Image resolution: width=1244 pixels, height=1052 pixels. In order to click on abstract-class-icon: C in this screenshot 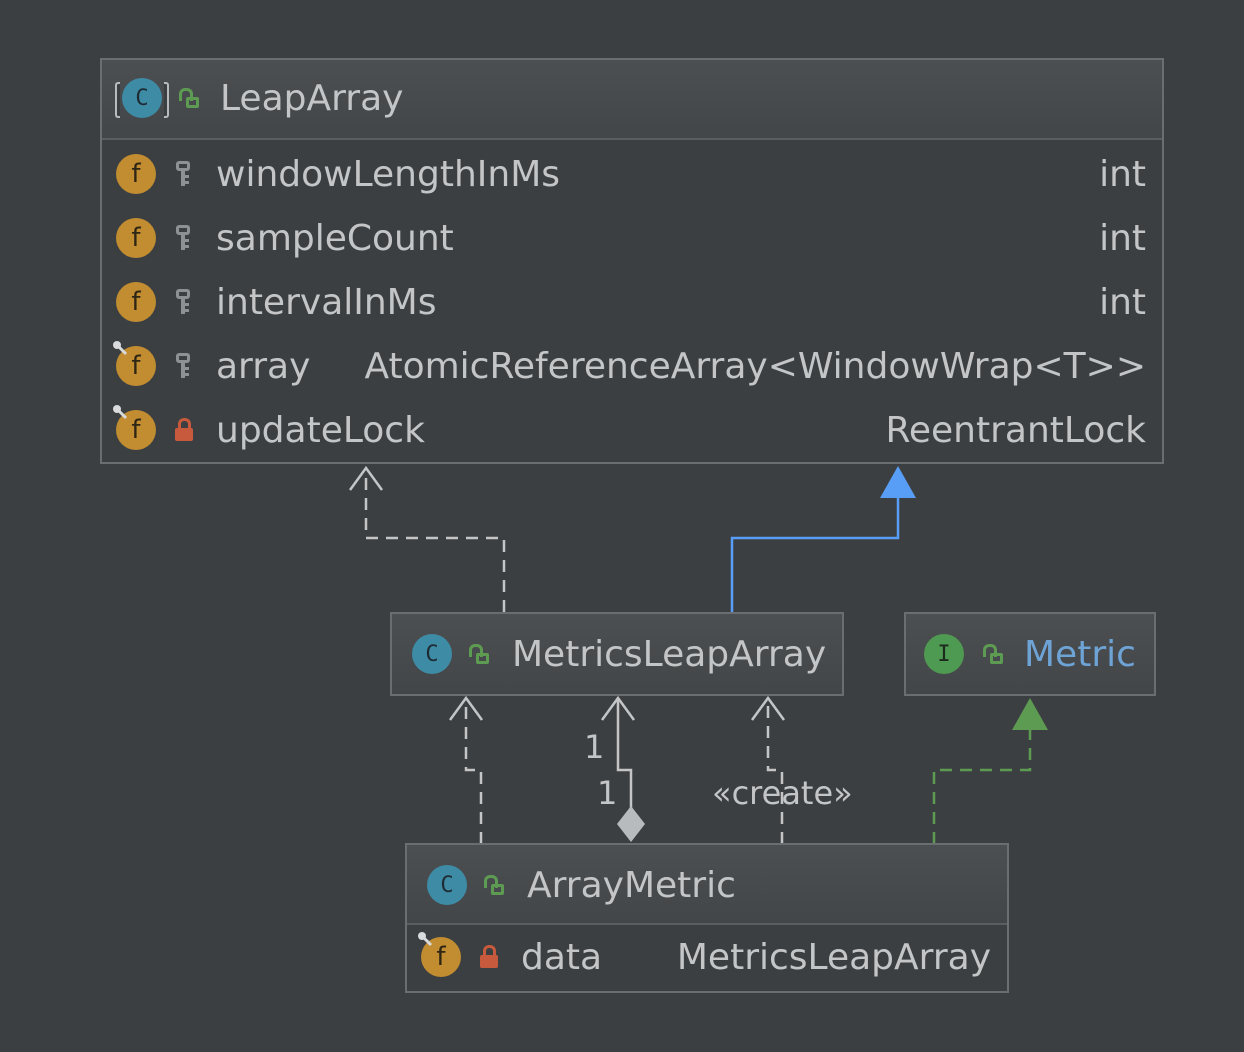, I will do `click(142, 98)`.